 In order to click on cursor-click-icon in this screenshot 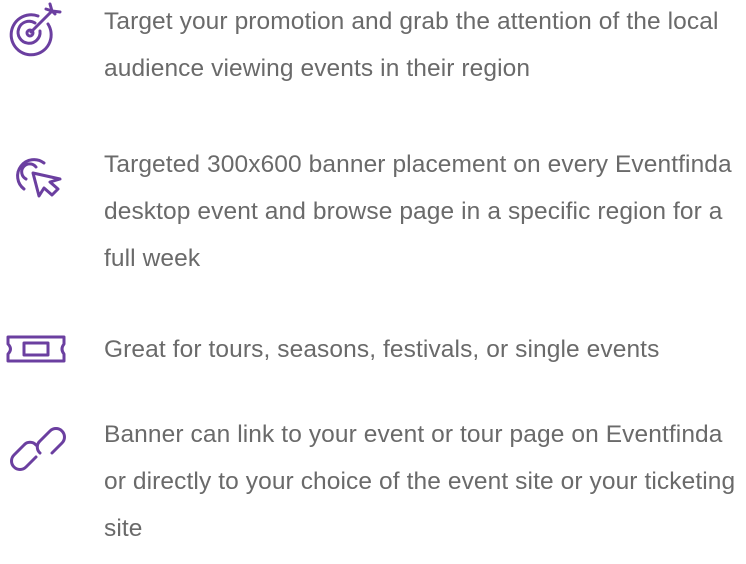, I will do `click(40, 173)`.